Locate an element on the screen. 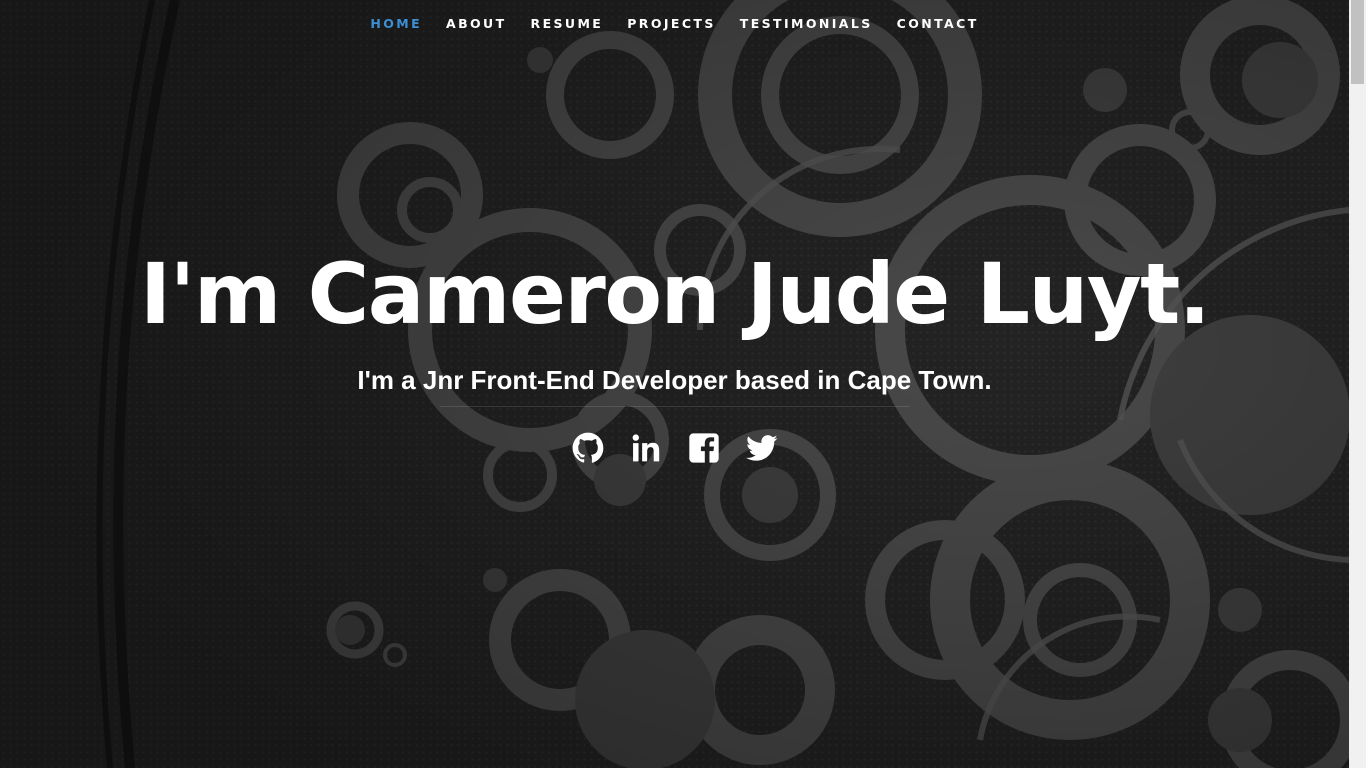  linkedin-icon is located at coordinates (645, 448).